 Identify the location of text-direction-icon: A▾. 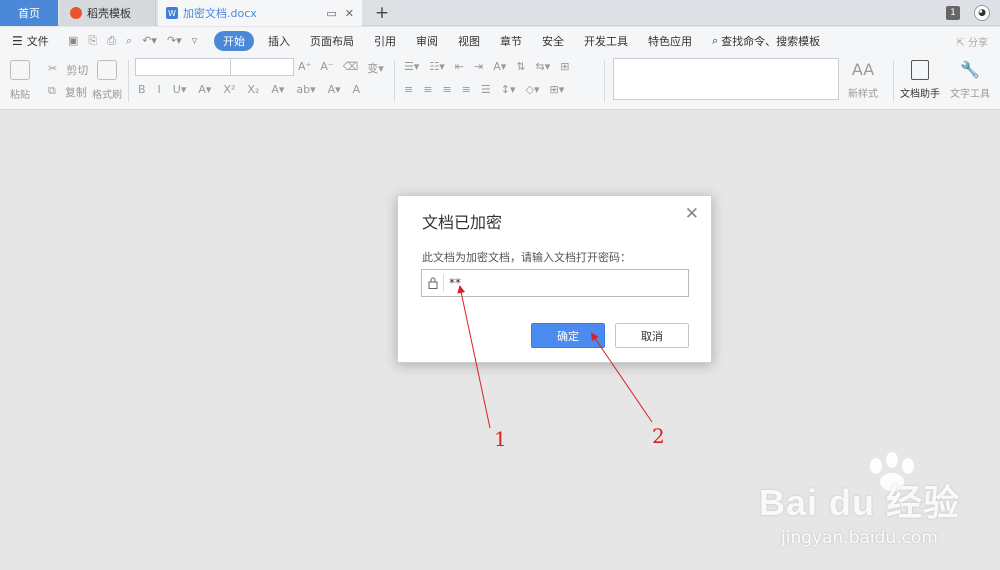
(499, 66).